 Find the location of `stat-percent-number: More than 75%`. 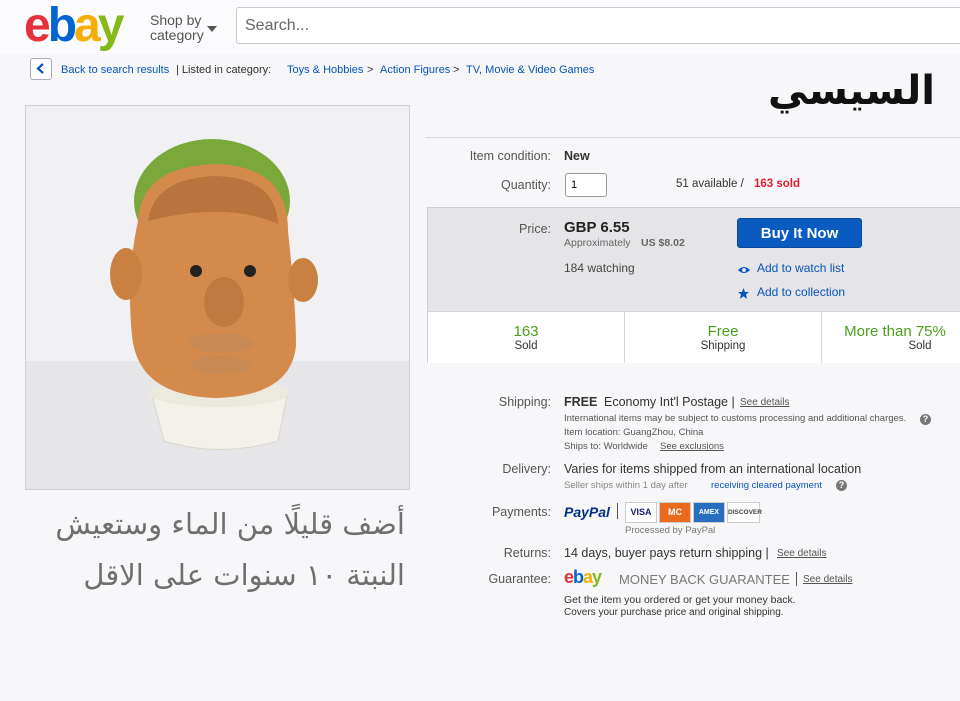

stat-percent-number: More than 75% is located at coordinates (895, 331).